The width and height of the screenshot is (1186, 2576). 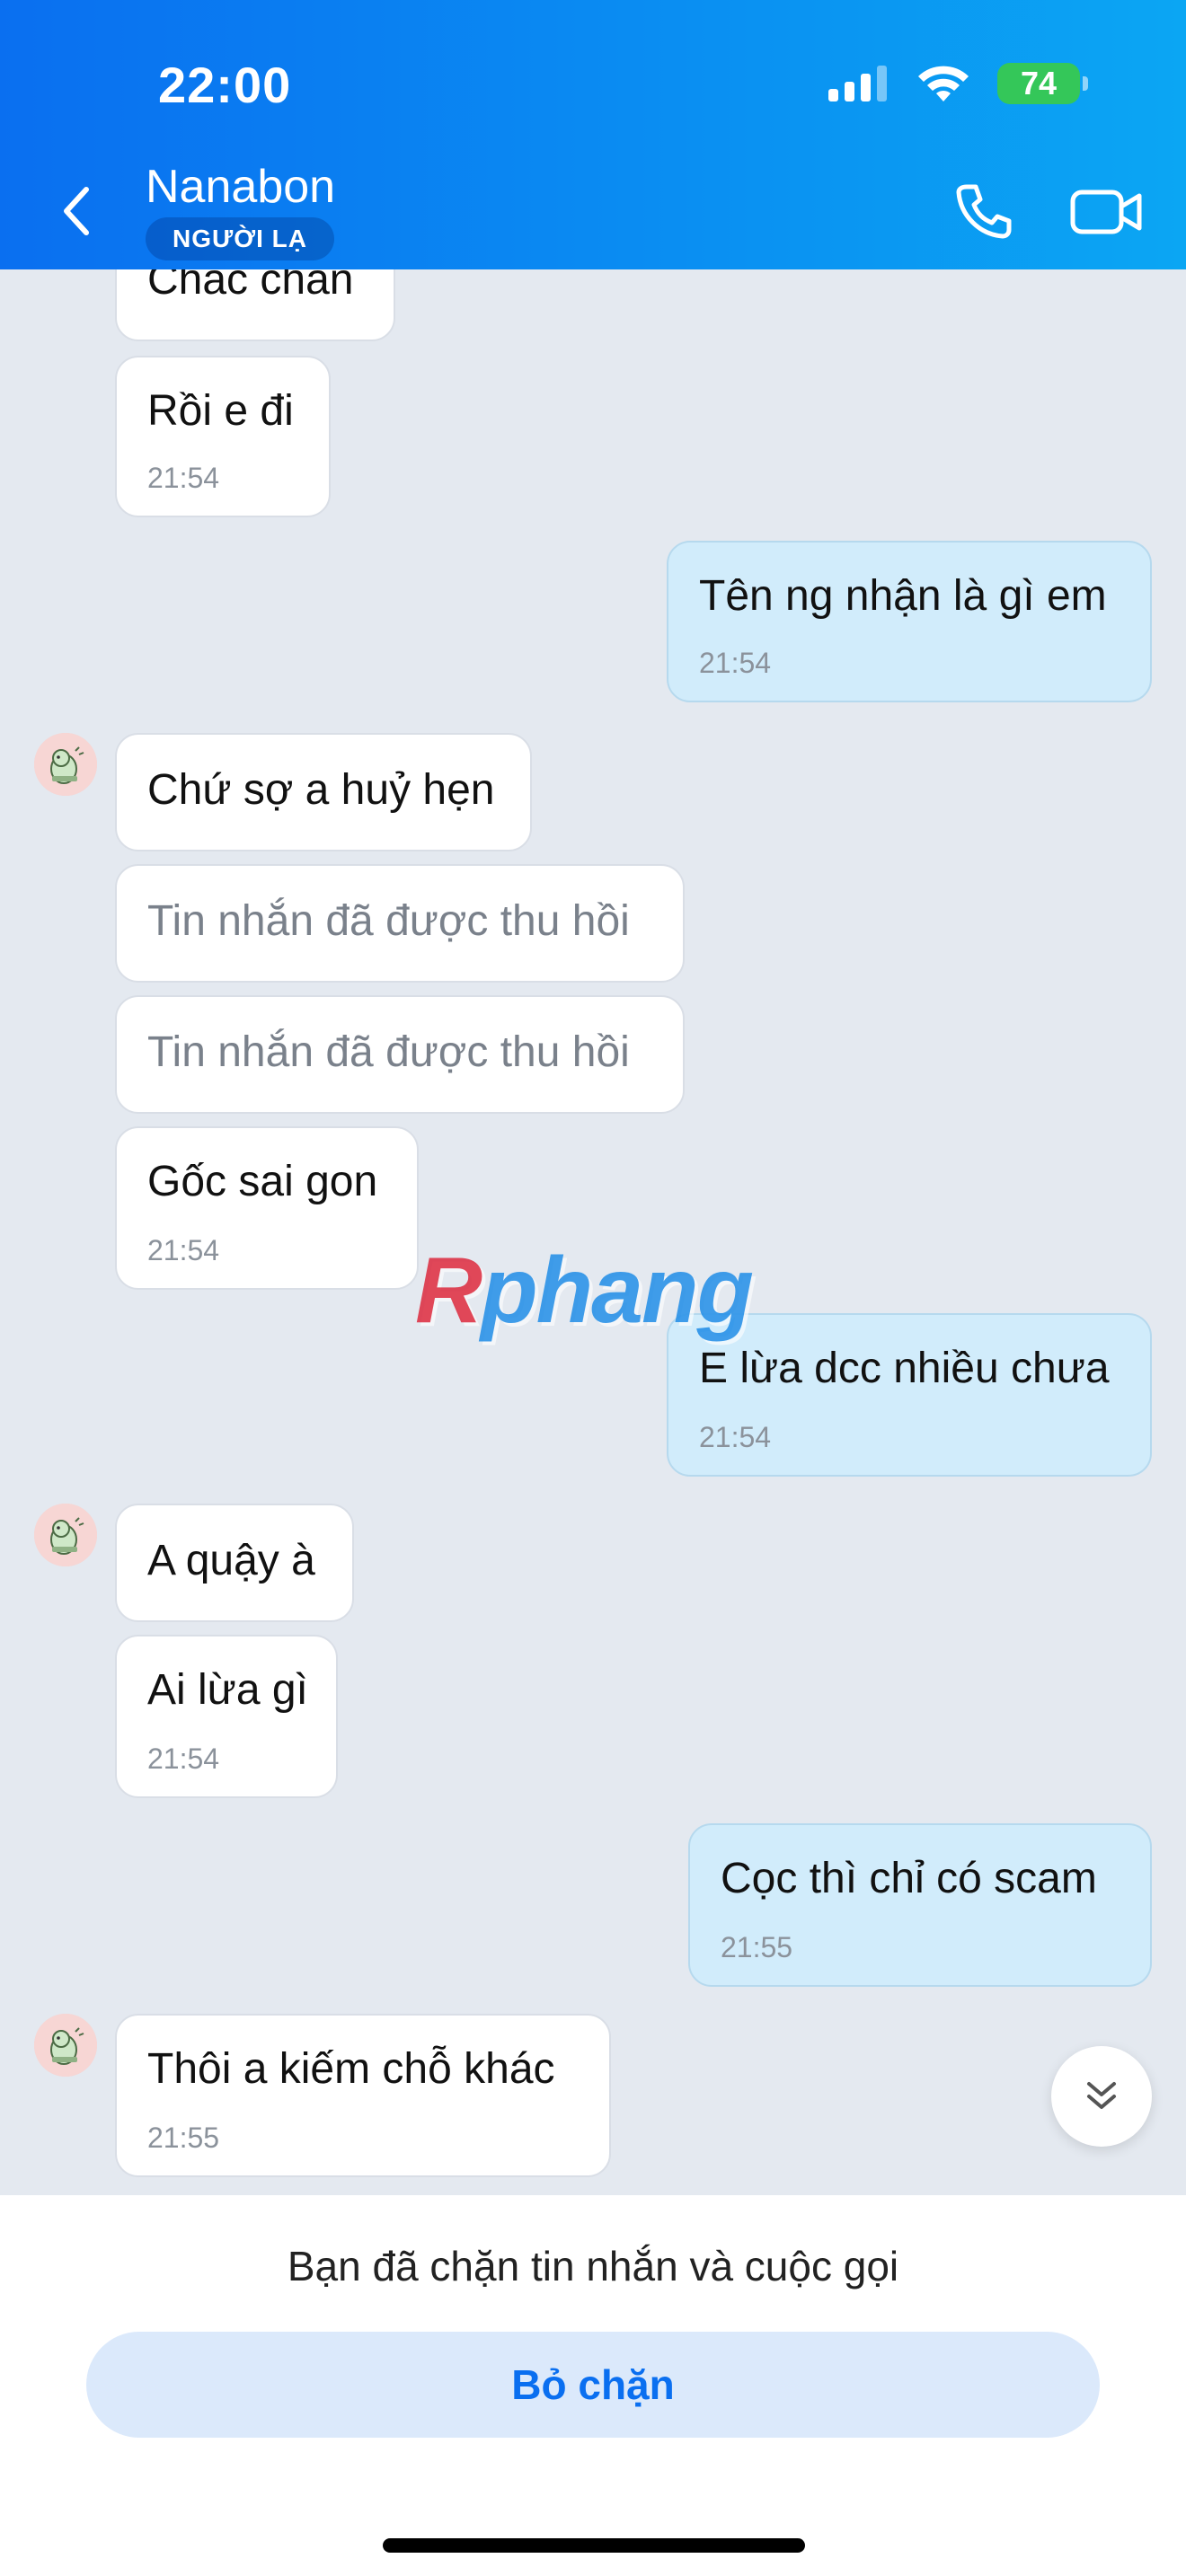 I want to click on signal-icon, so click(x=857, y=83).